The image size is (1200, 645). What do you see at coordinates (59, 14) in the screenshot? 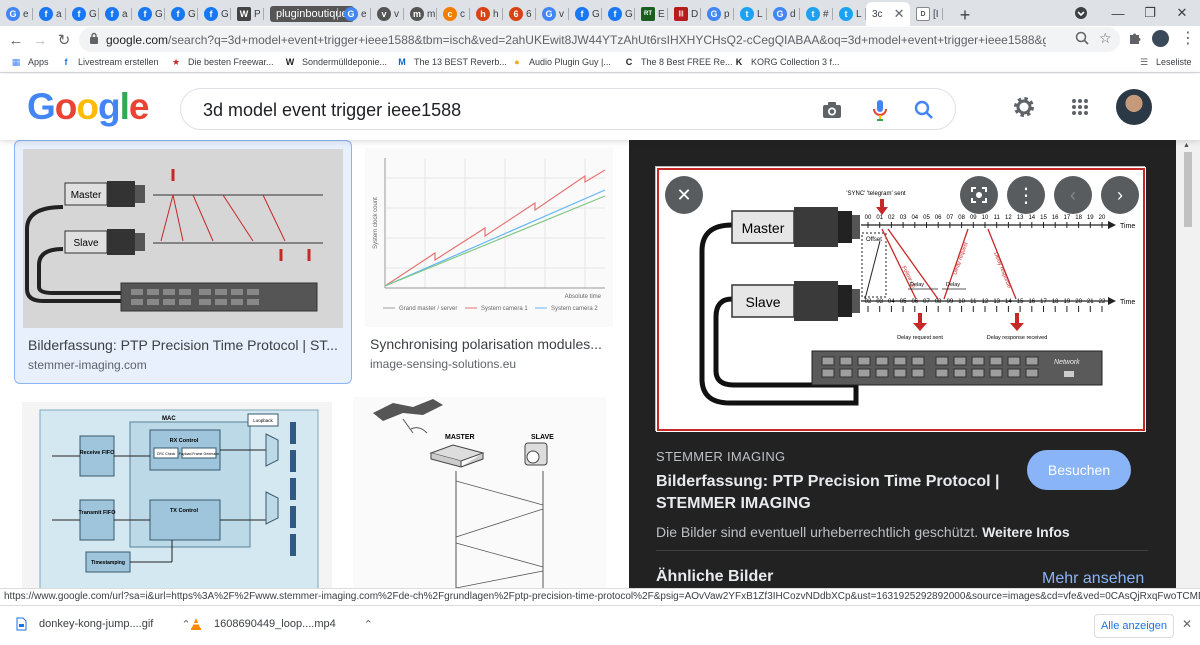
I see `tab-title: a` at bounding box center [59, 14].